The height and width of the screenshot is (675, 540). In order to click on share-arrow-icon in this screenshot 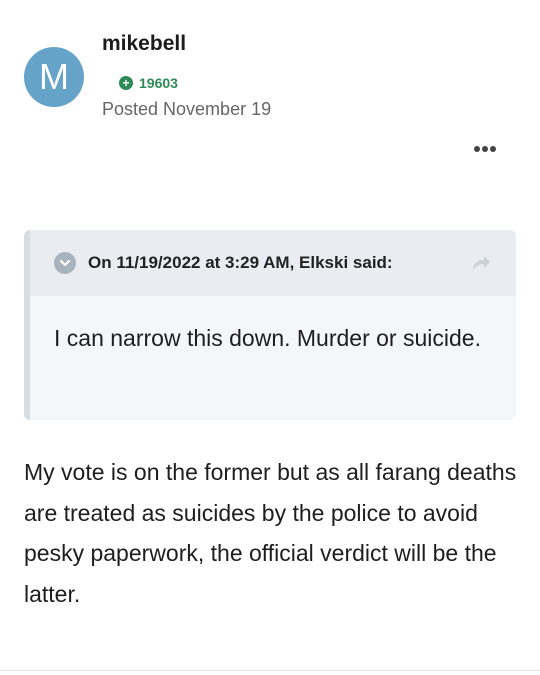, I will do `click(481, 263)`.